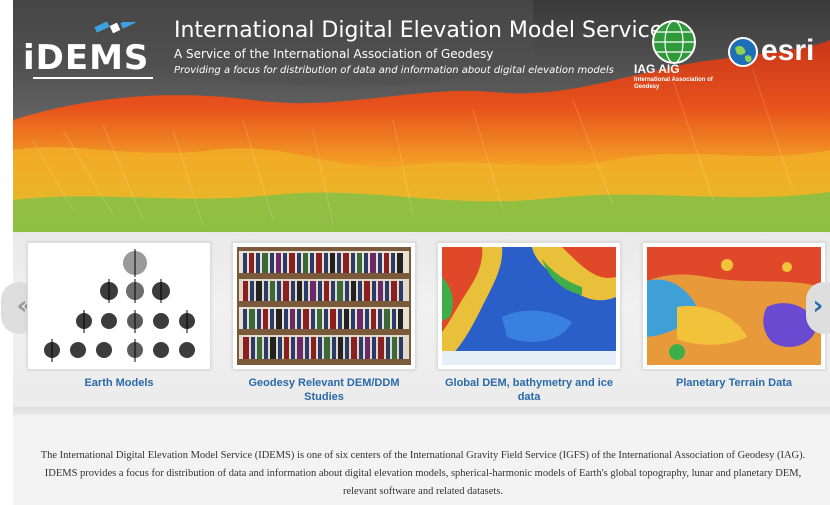 This screenshot has height=505, width=830. I want to click on carousel-card-global-dem, so click(529, 306).